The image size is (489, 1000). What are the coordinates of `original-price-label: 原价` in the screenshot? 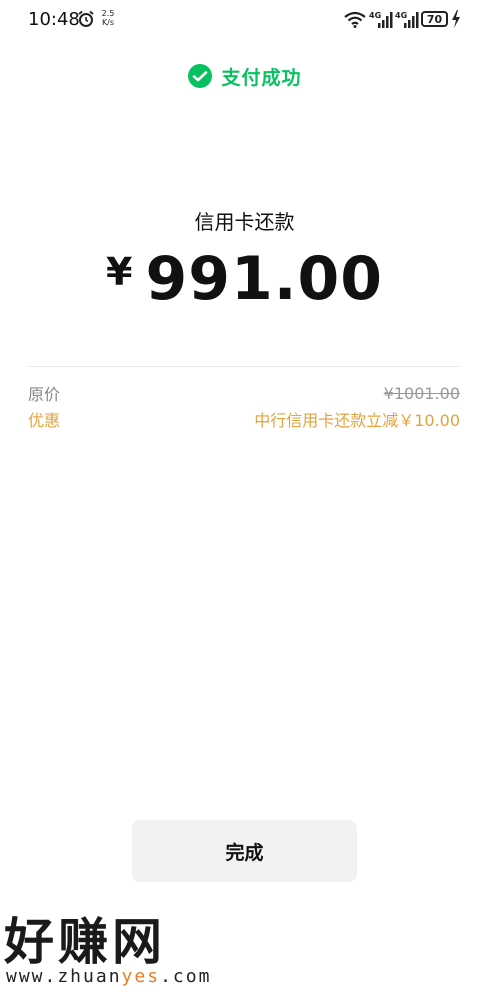 It's located at (44, 394).